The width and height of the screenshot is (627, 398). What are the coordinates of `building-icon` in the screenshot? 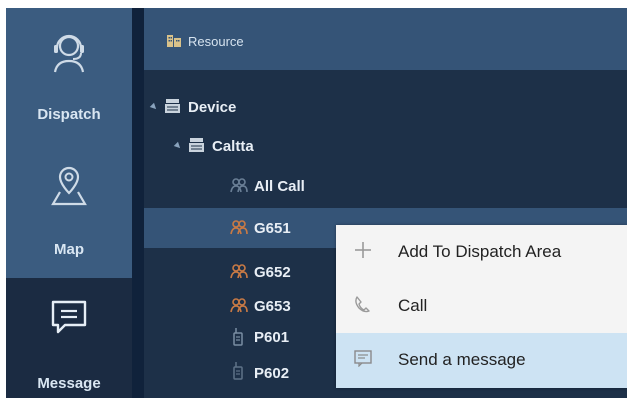 It's located at (174, 41).